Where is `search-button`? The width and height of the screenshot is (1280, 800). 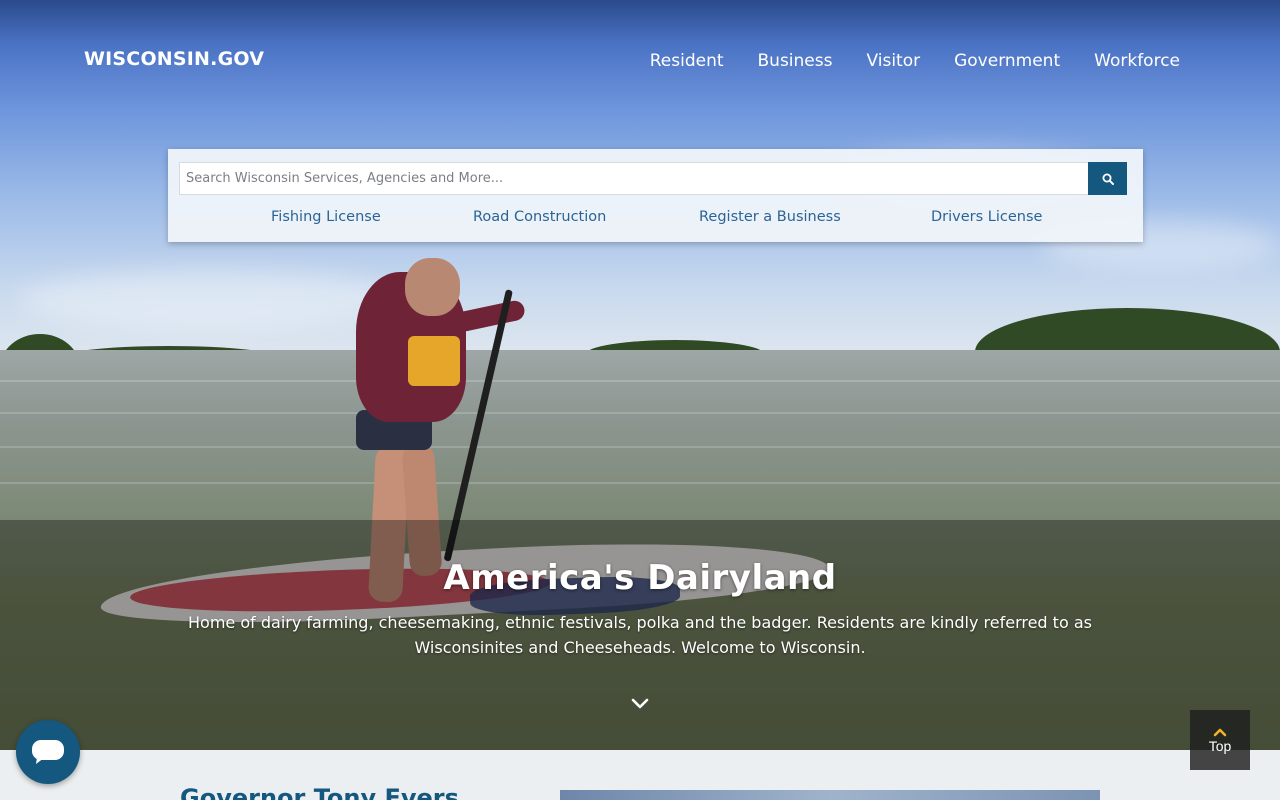
search-button is located at coordinates (1107, 178).